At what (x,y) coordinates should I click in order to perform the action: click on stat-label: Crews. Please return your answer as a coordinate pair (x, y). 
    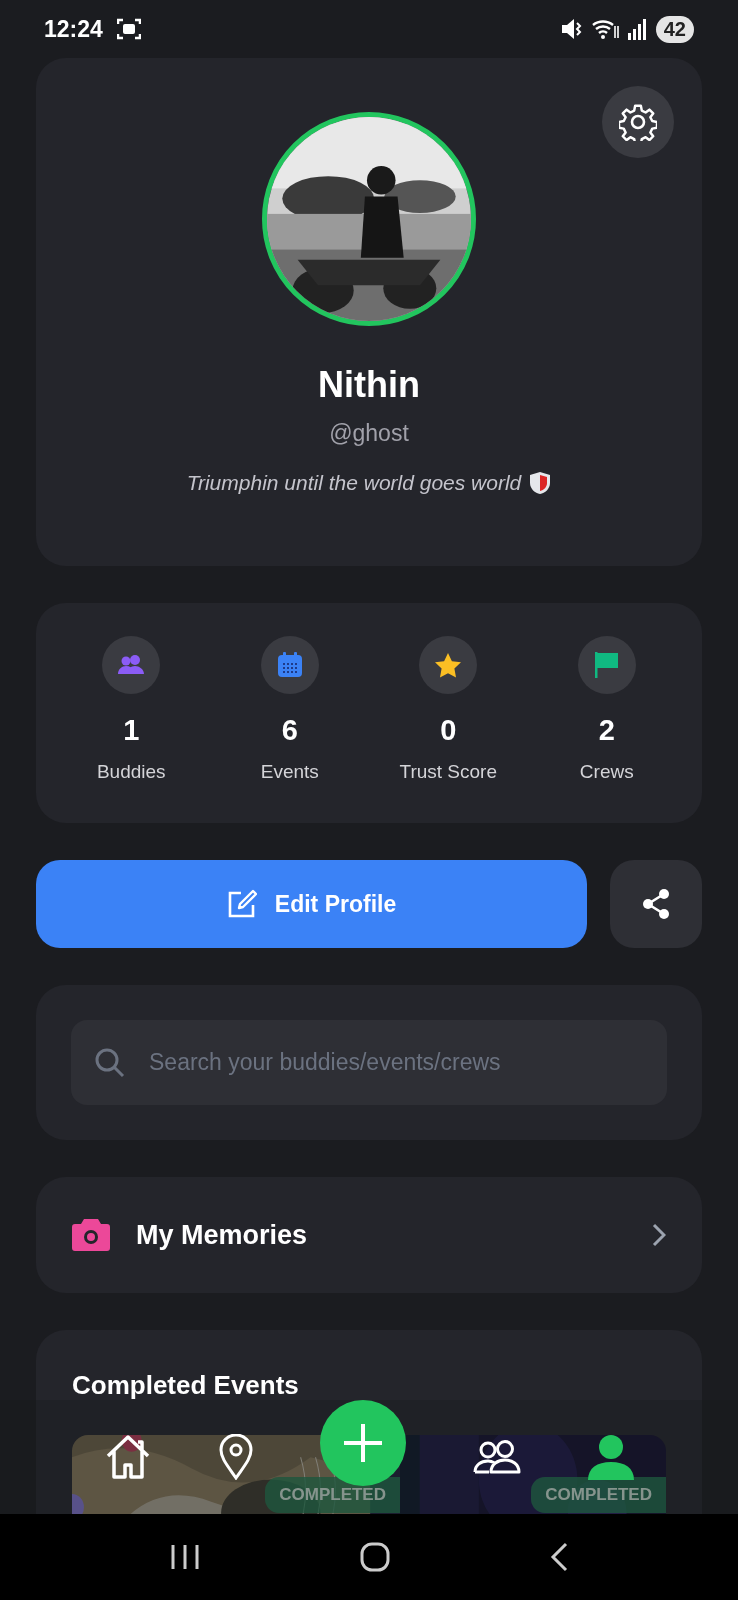
    Looking at the image, I should click on (606, 772).